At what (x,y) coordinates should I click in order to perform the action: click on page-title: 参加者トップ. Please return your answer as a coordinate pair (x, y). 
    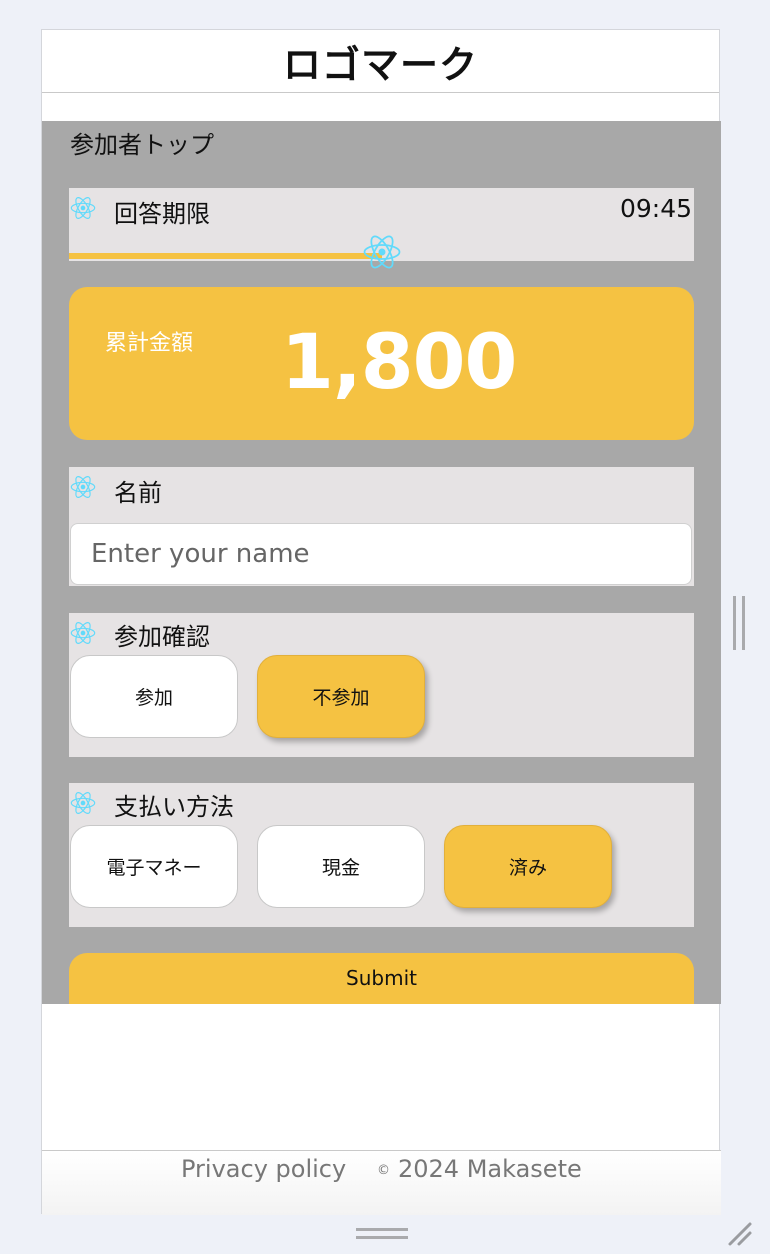
    Looking at the image, I should click on (142, 145).